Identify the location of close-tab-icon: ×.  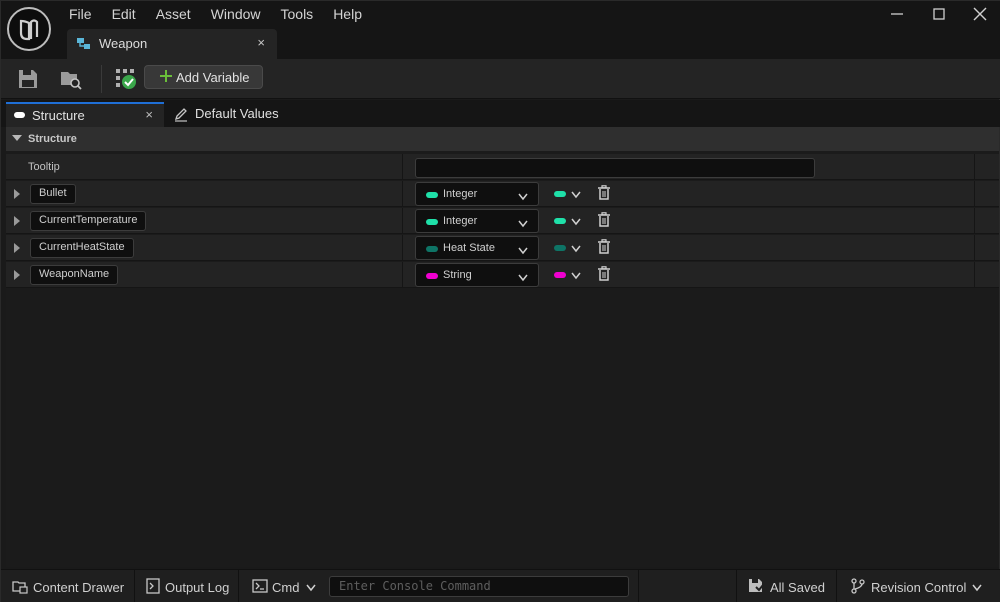
(261, 42).